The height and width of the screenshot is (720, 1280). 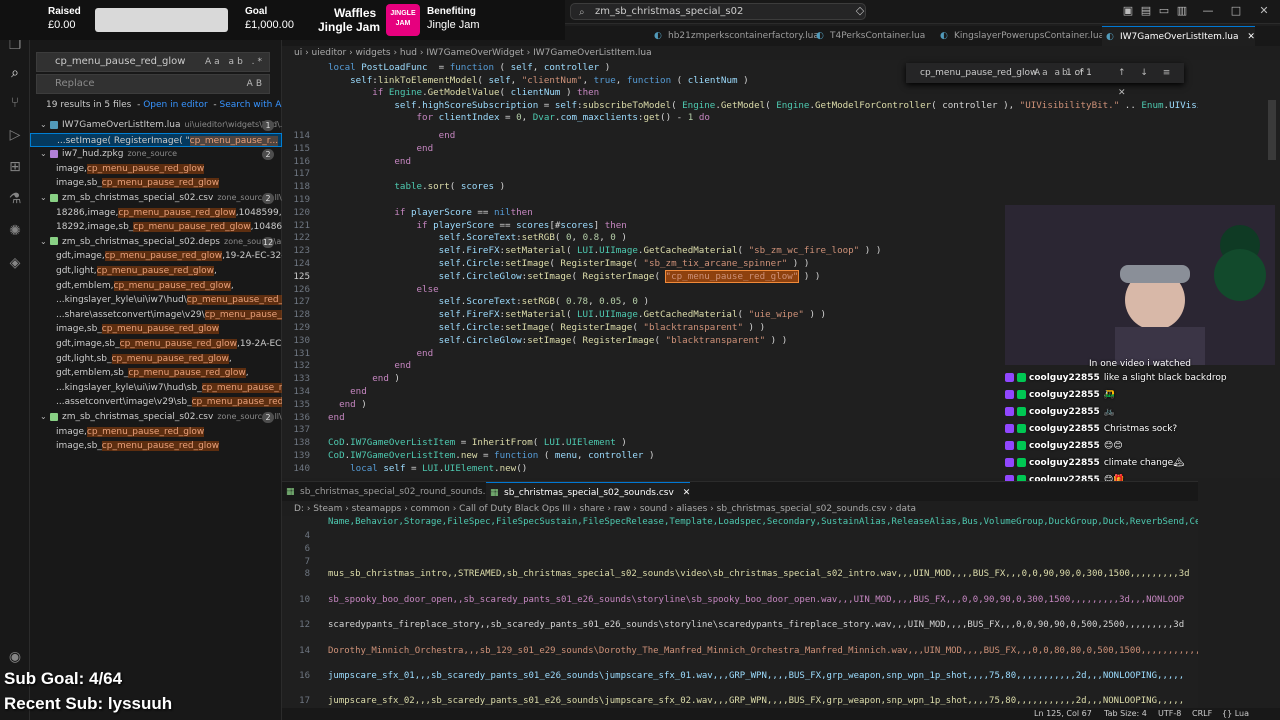 I want to click on line-number: 118, so click(x=301, y=187).